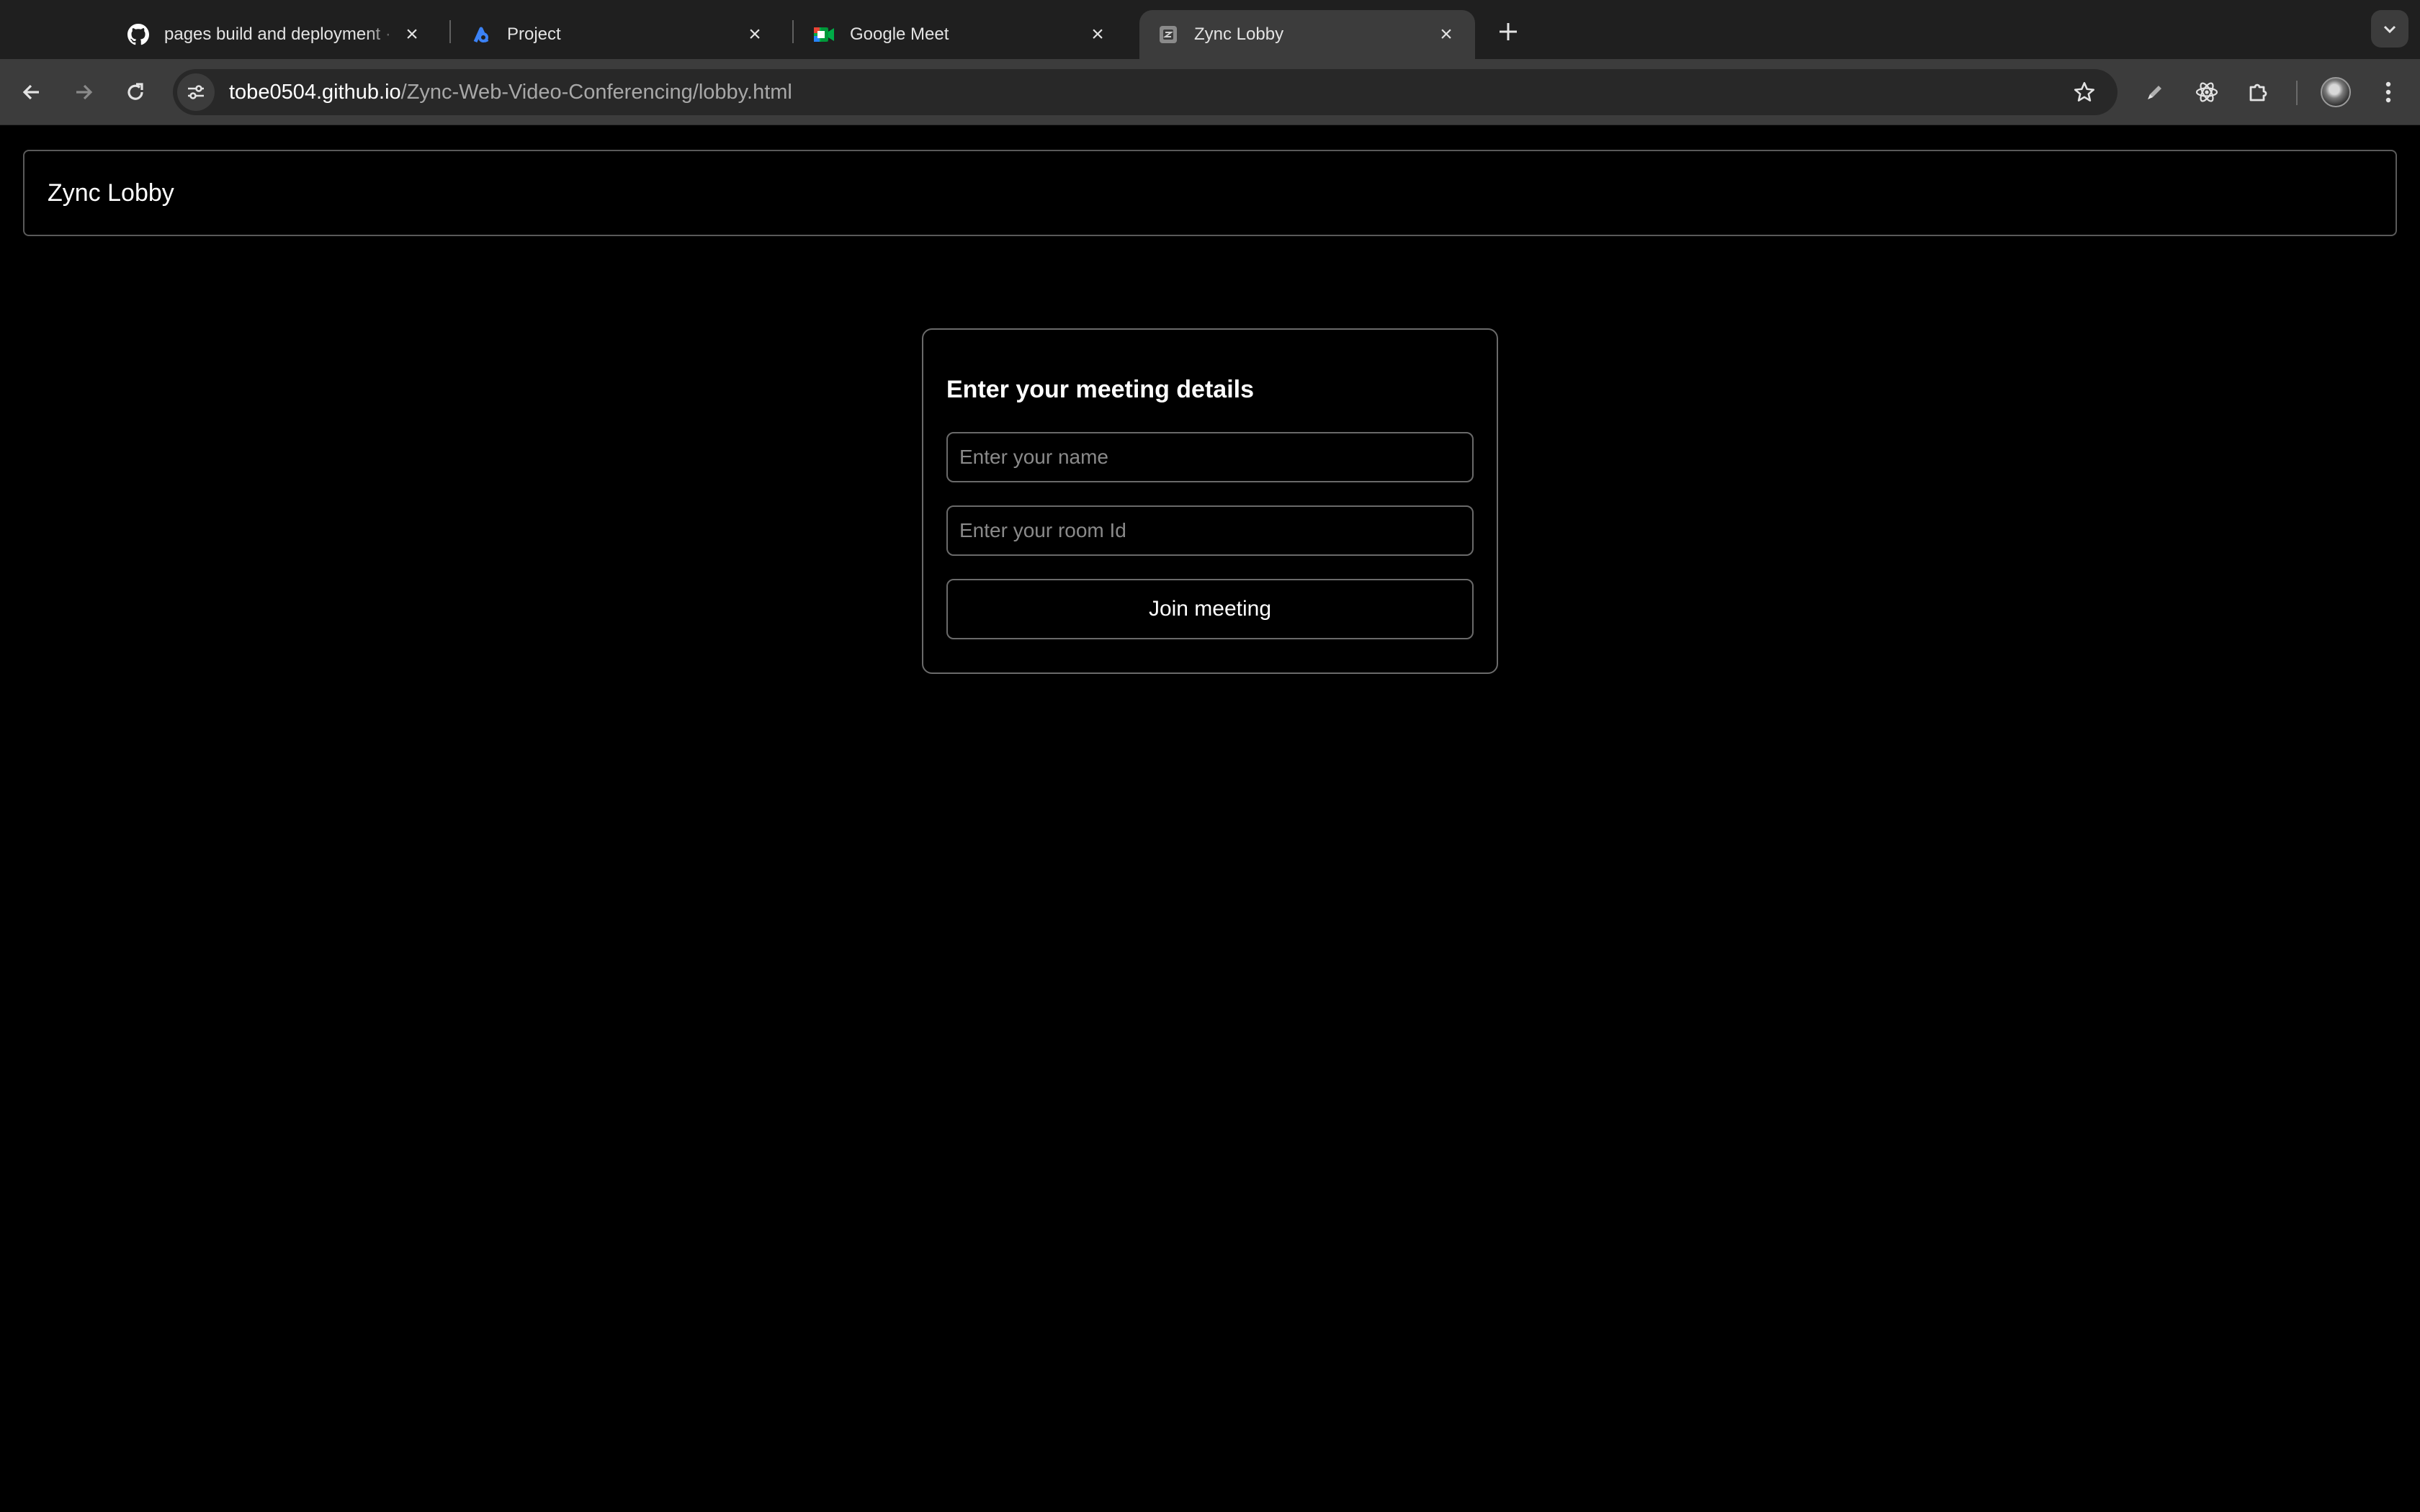  Describe the element at coordinates (315, 92) in the screenshot. I see `url-host: tobe0504.github.io` at that location.